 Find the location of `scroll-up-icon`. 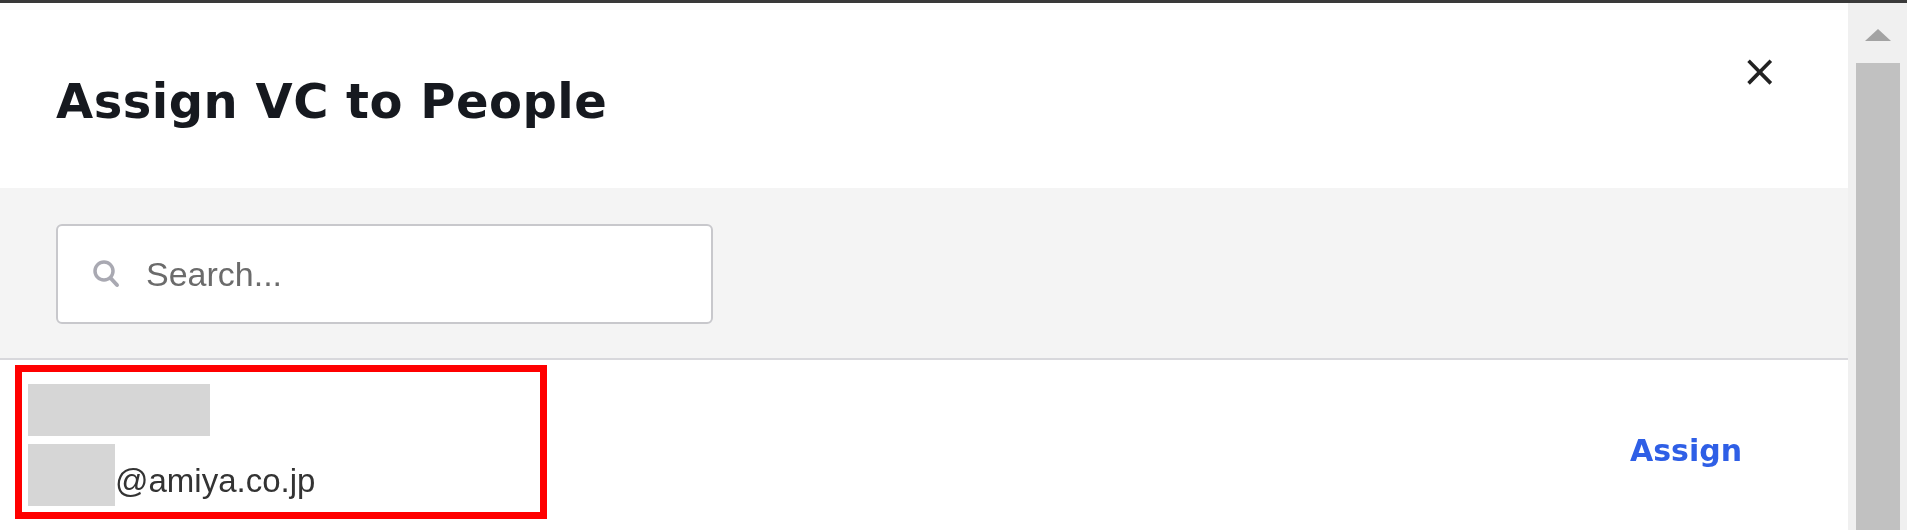

scroll-up-icon is located at coordinates (1877, 35).